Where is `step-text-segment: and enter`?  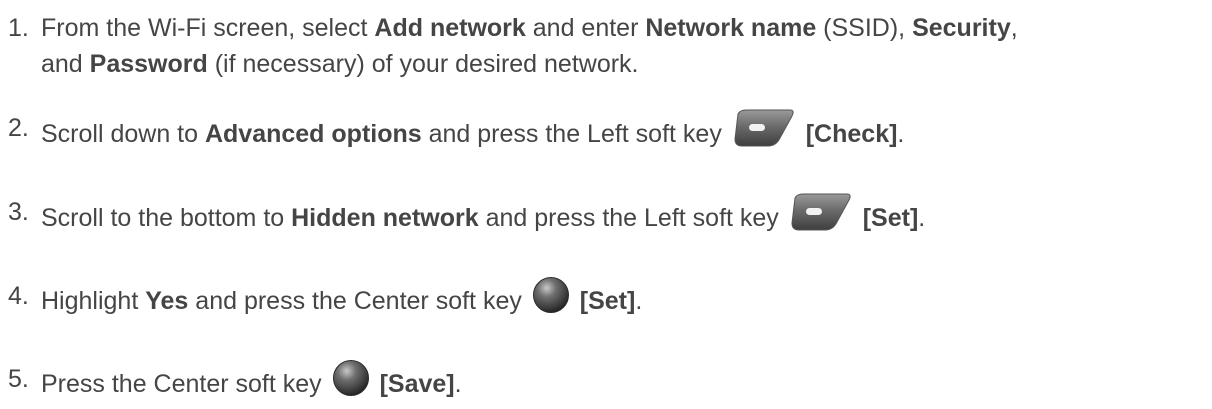 step-text-segment: and enter is located at coordinates (585, 28).